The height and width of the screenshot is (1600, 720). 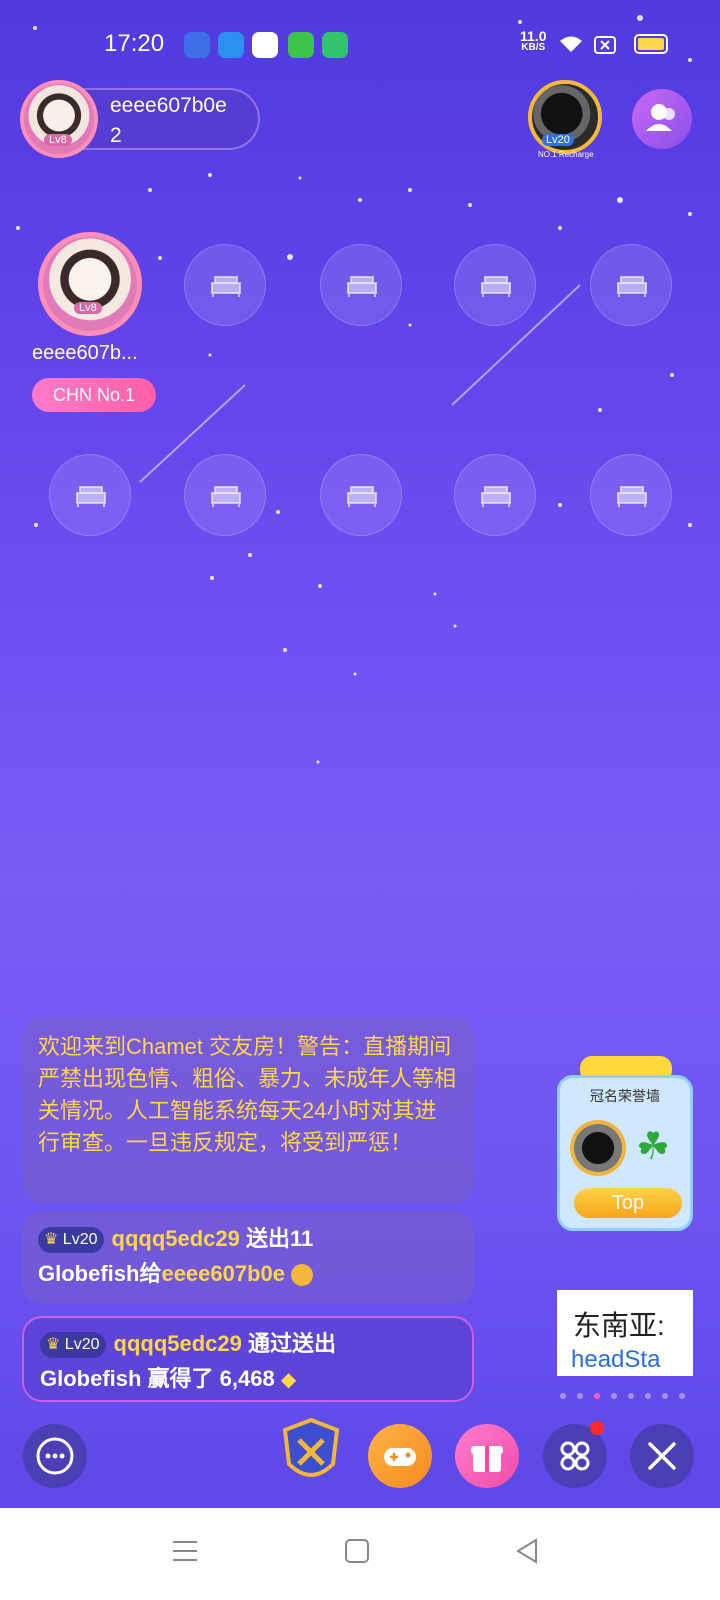 I want to click on seat-8-empty, so click(x=361, y=495).